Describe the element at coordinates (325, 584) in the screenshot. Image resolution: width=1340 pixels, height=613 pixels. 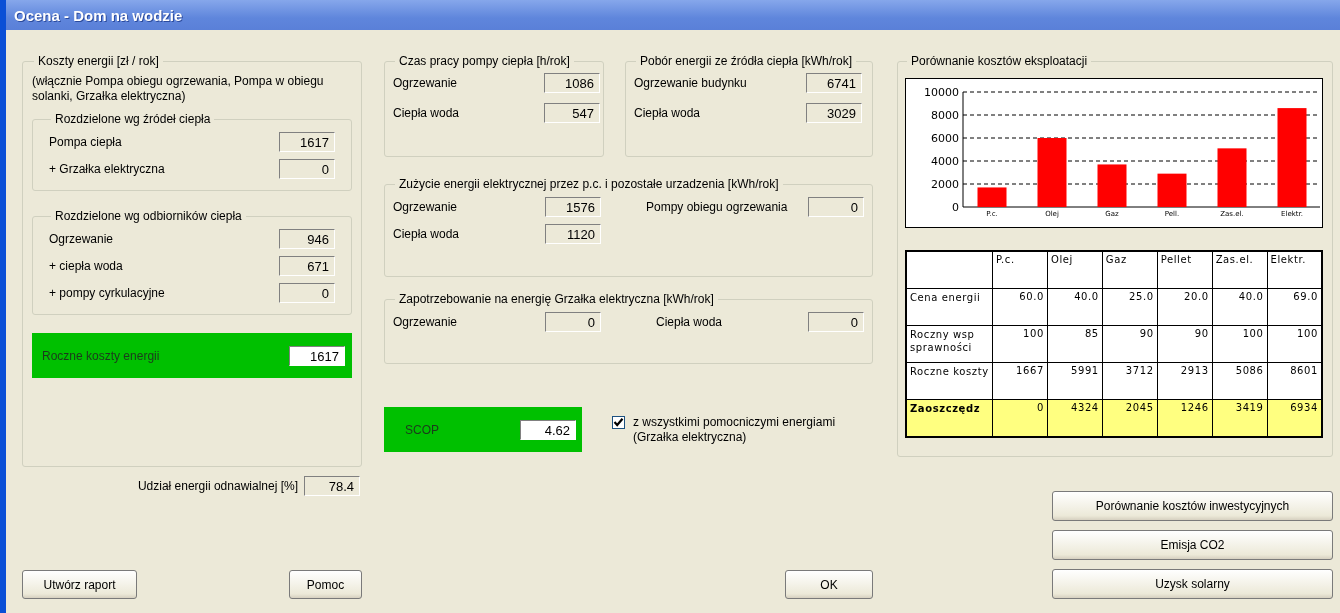
I see `dialog-button: Pomoc` at that location.